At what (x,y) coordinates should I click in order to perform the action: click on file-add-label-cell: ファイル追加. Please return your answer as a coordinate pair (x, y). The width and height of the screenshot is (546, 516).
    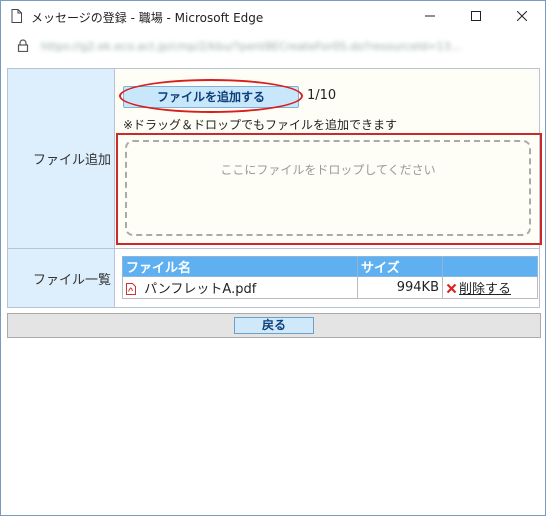
    Looking at the image, I should click on (61, 158).